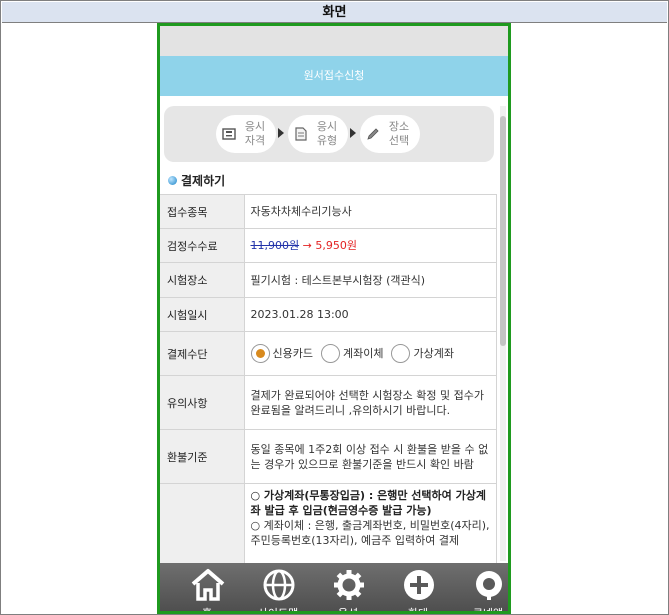  What do you see at coordinates (202, 314) in the screenshot?
I see `date-label: 시험일시` at bounding box center [202, 314].